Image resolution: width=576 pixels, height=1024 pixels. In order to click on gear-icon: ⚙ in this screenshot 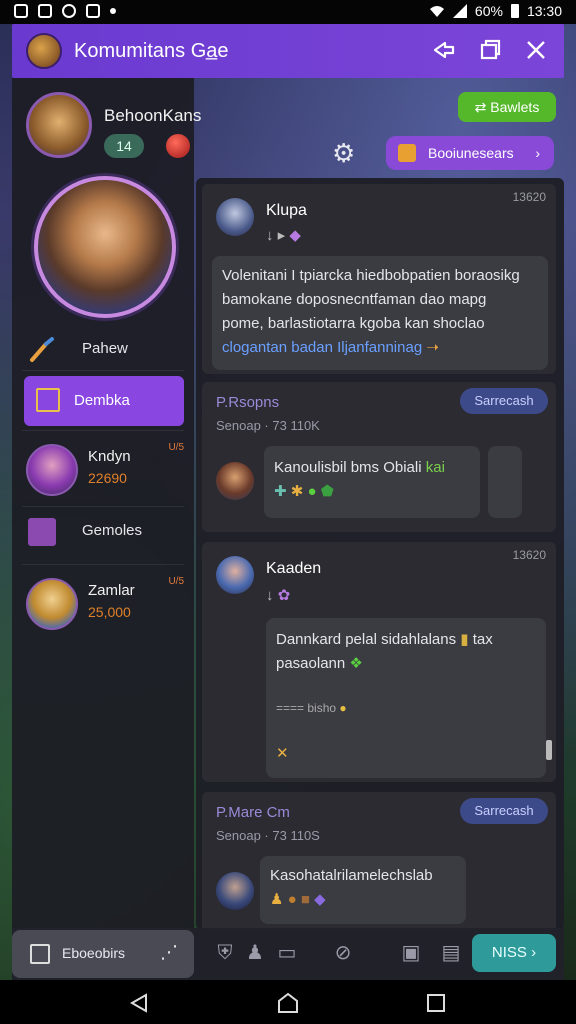, I will do `click(343, 153)`.